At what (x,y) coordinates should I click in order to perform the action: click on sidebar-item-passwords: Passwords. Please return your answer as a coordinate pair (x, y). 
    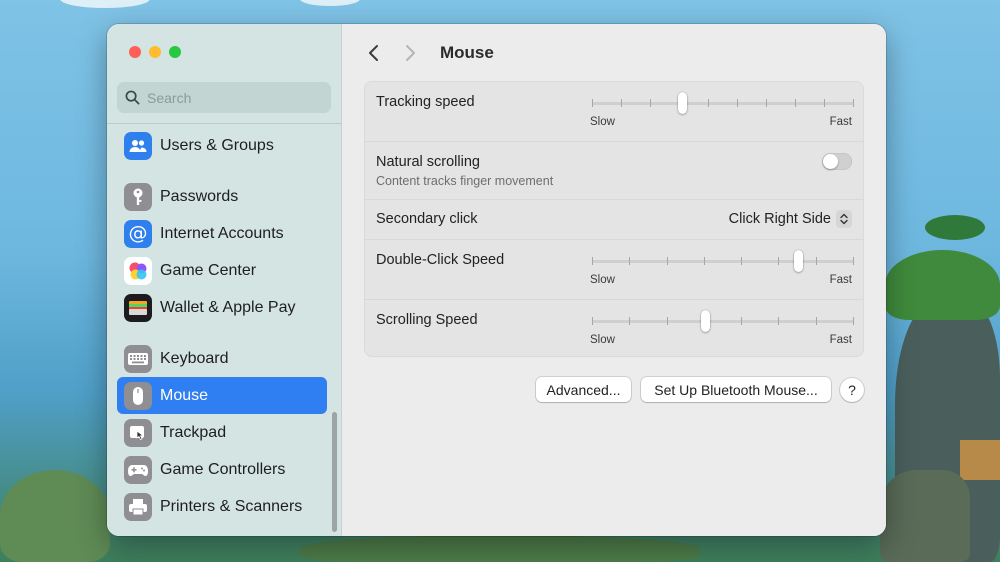
    Looking at the image, I should click on (222, 196).